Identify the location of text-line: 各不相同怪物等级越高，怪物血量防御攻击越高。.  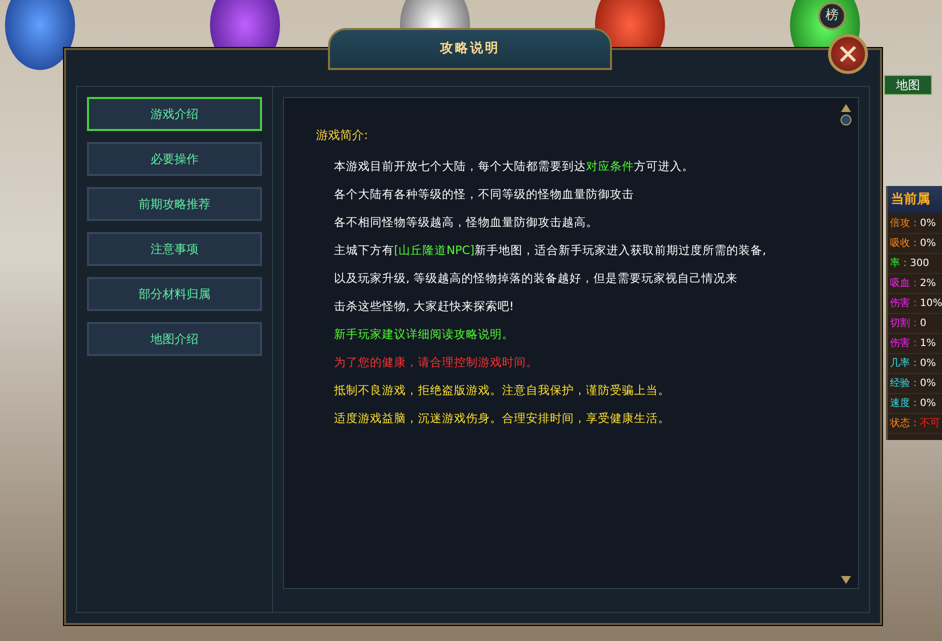
(466, 222).